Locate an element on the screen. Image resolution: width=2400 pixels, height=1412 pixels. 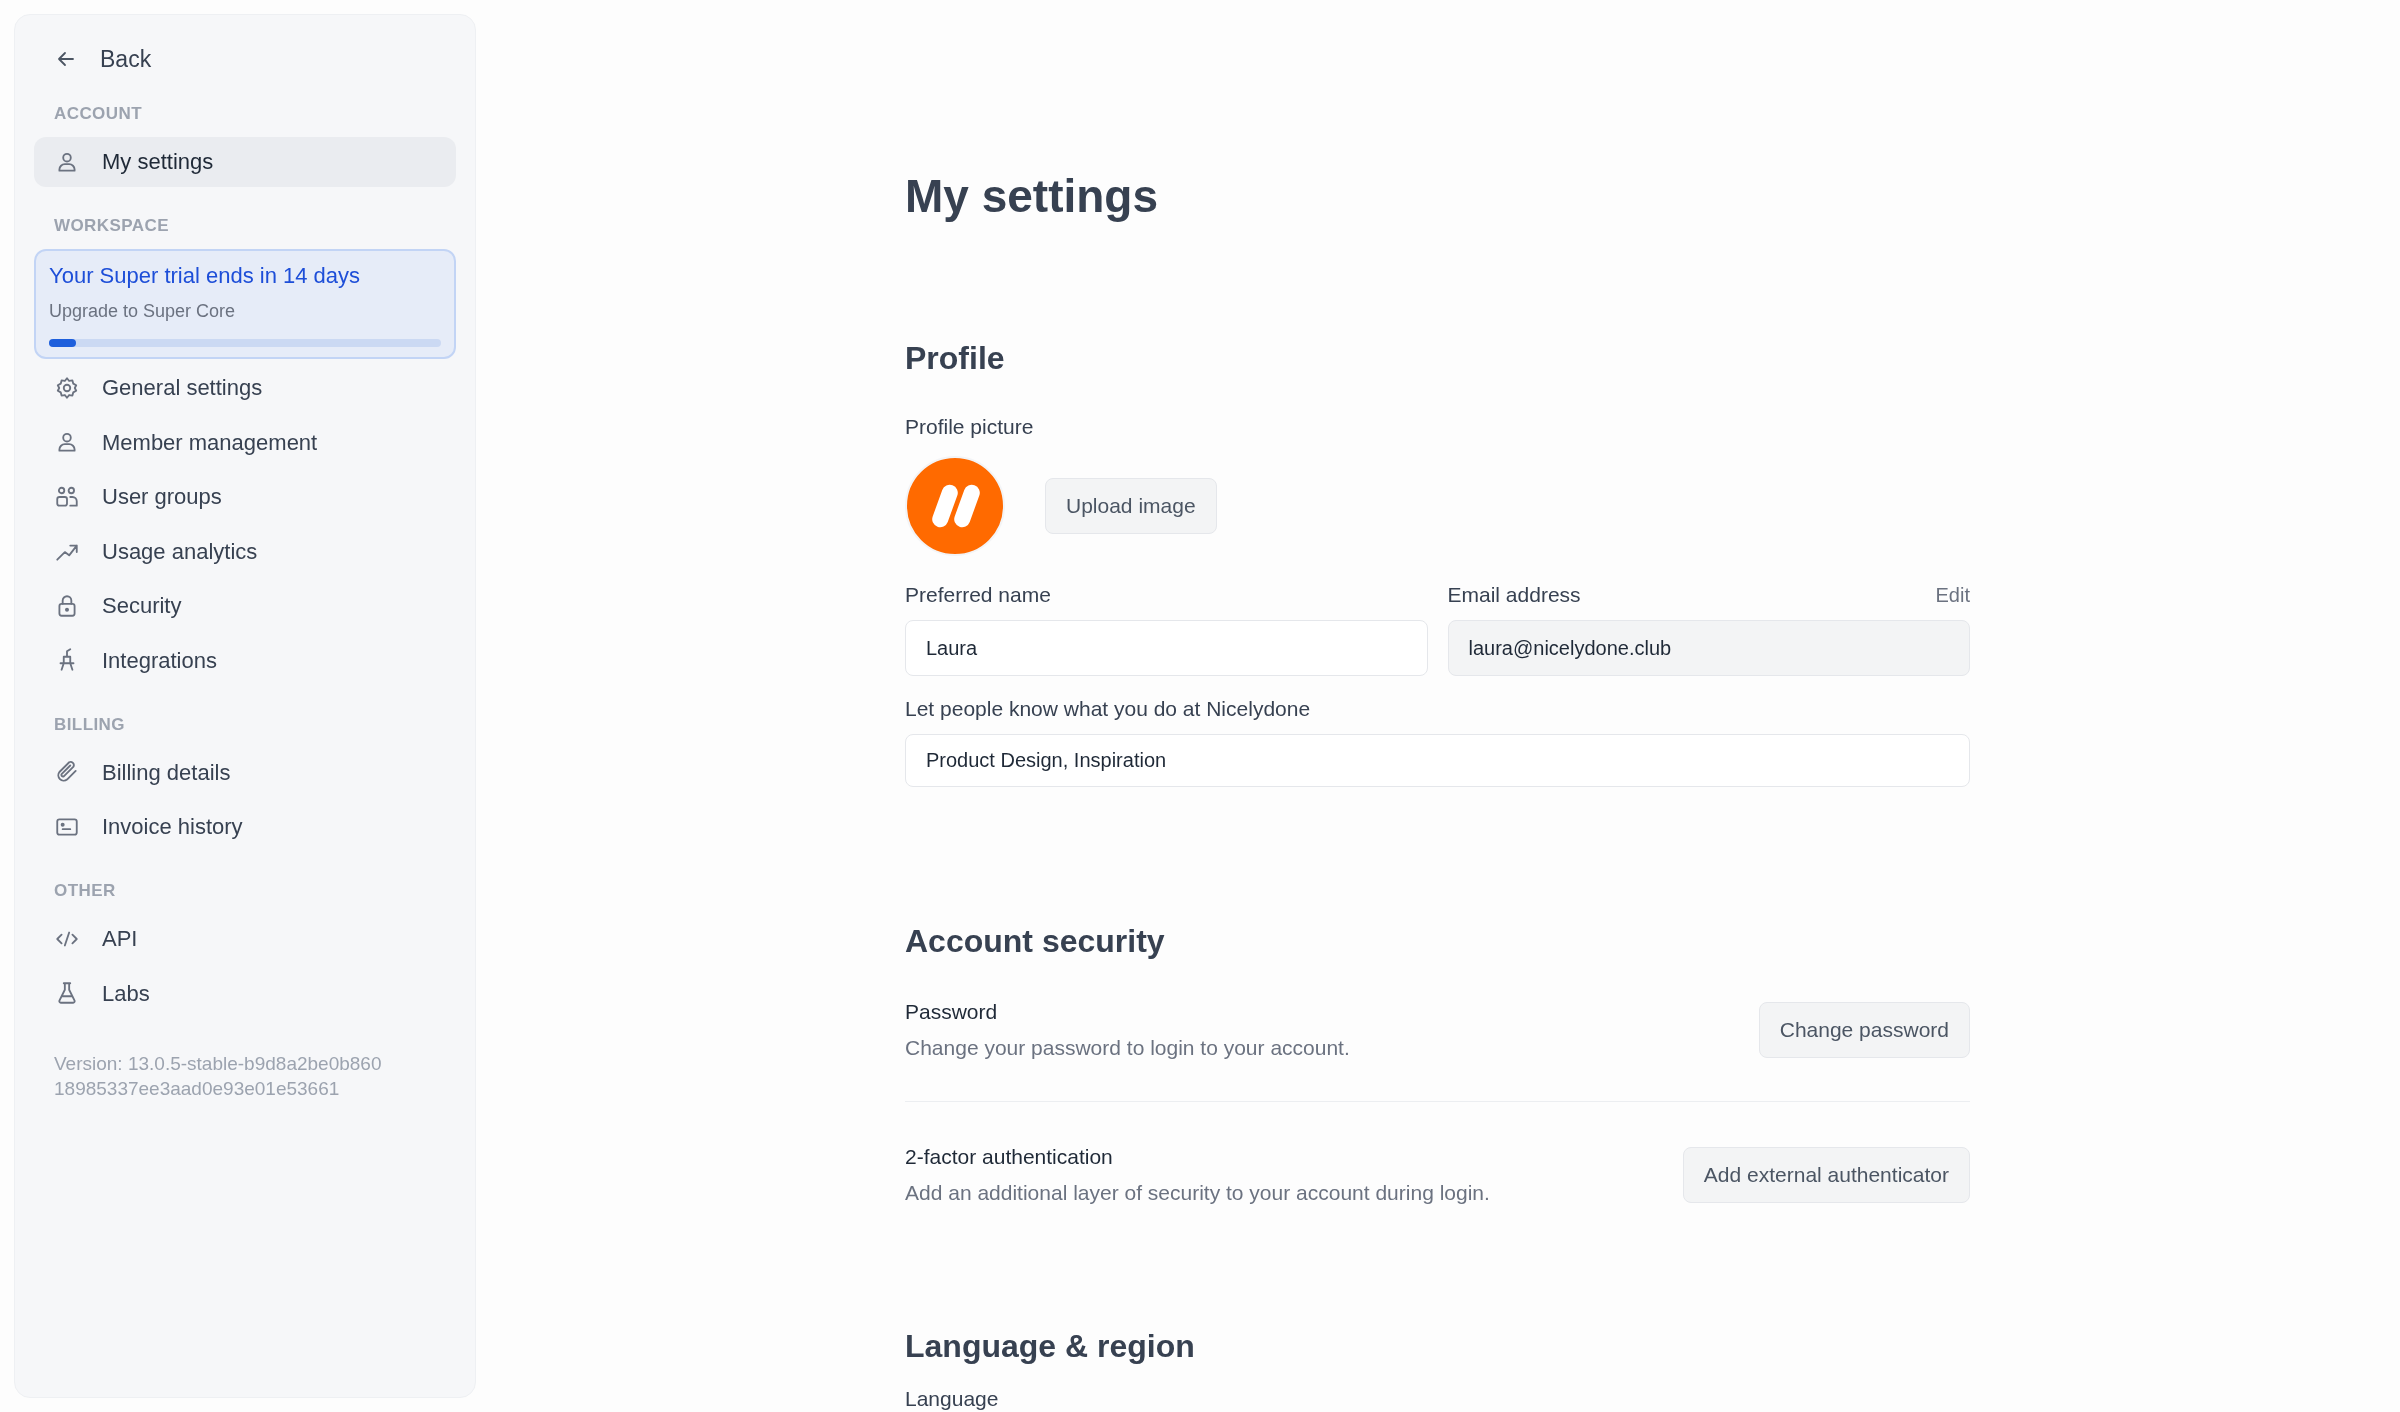
trial-card: Your Super trial ends in 14 days Upgrade to Super Core is located at coordinates (245, 303).